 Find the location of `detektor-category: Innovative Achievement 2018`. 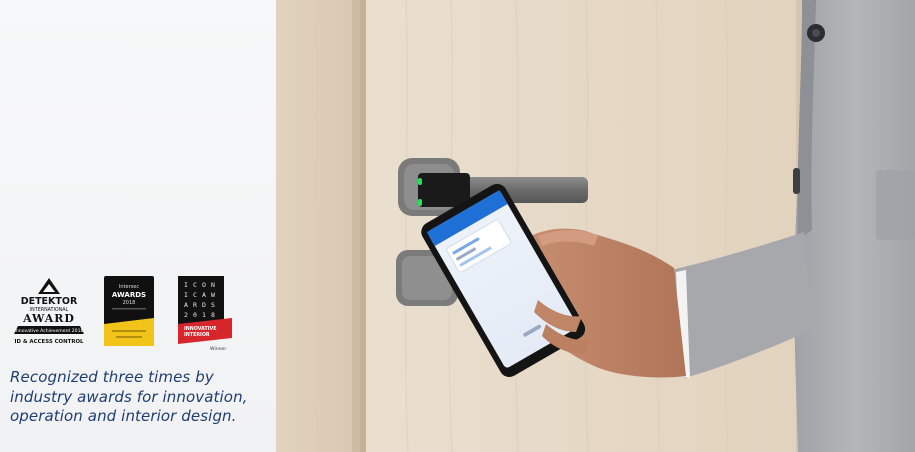

detektor-category: Innovative Achievement 2018 is located at coordinates (49, 331).